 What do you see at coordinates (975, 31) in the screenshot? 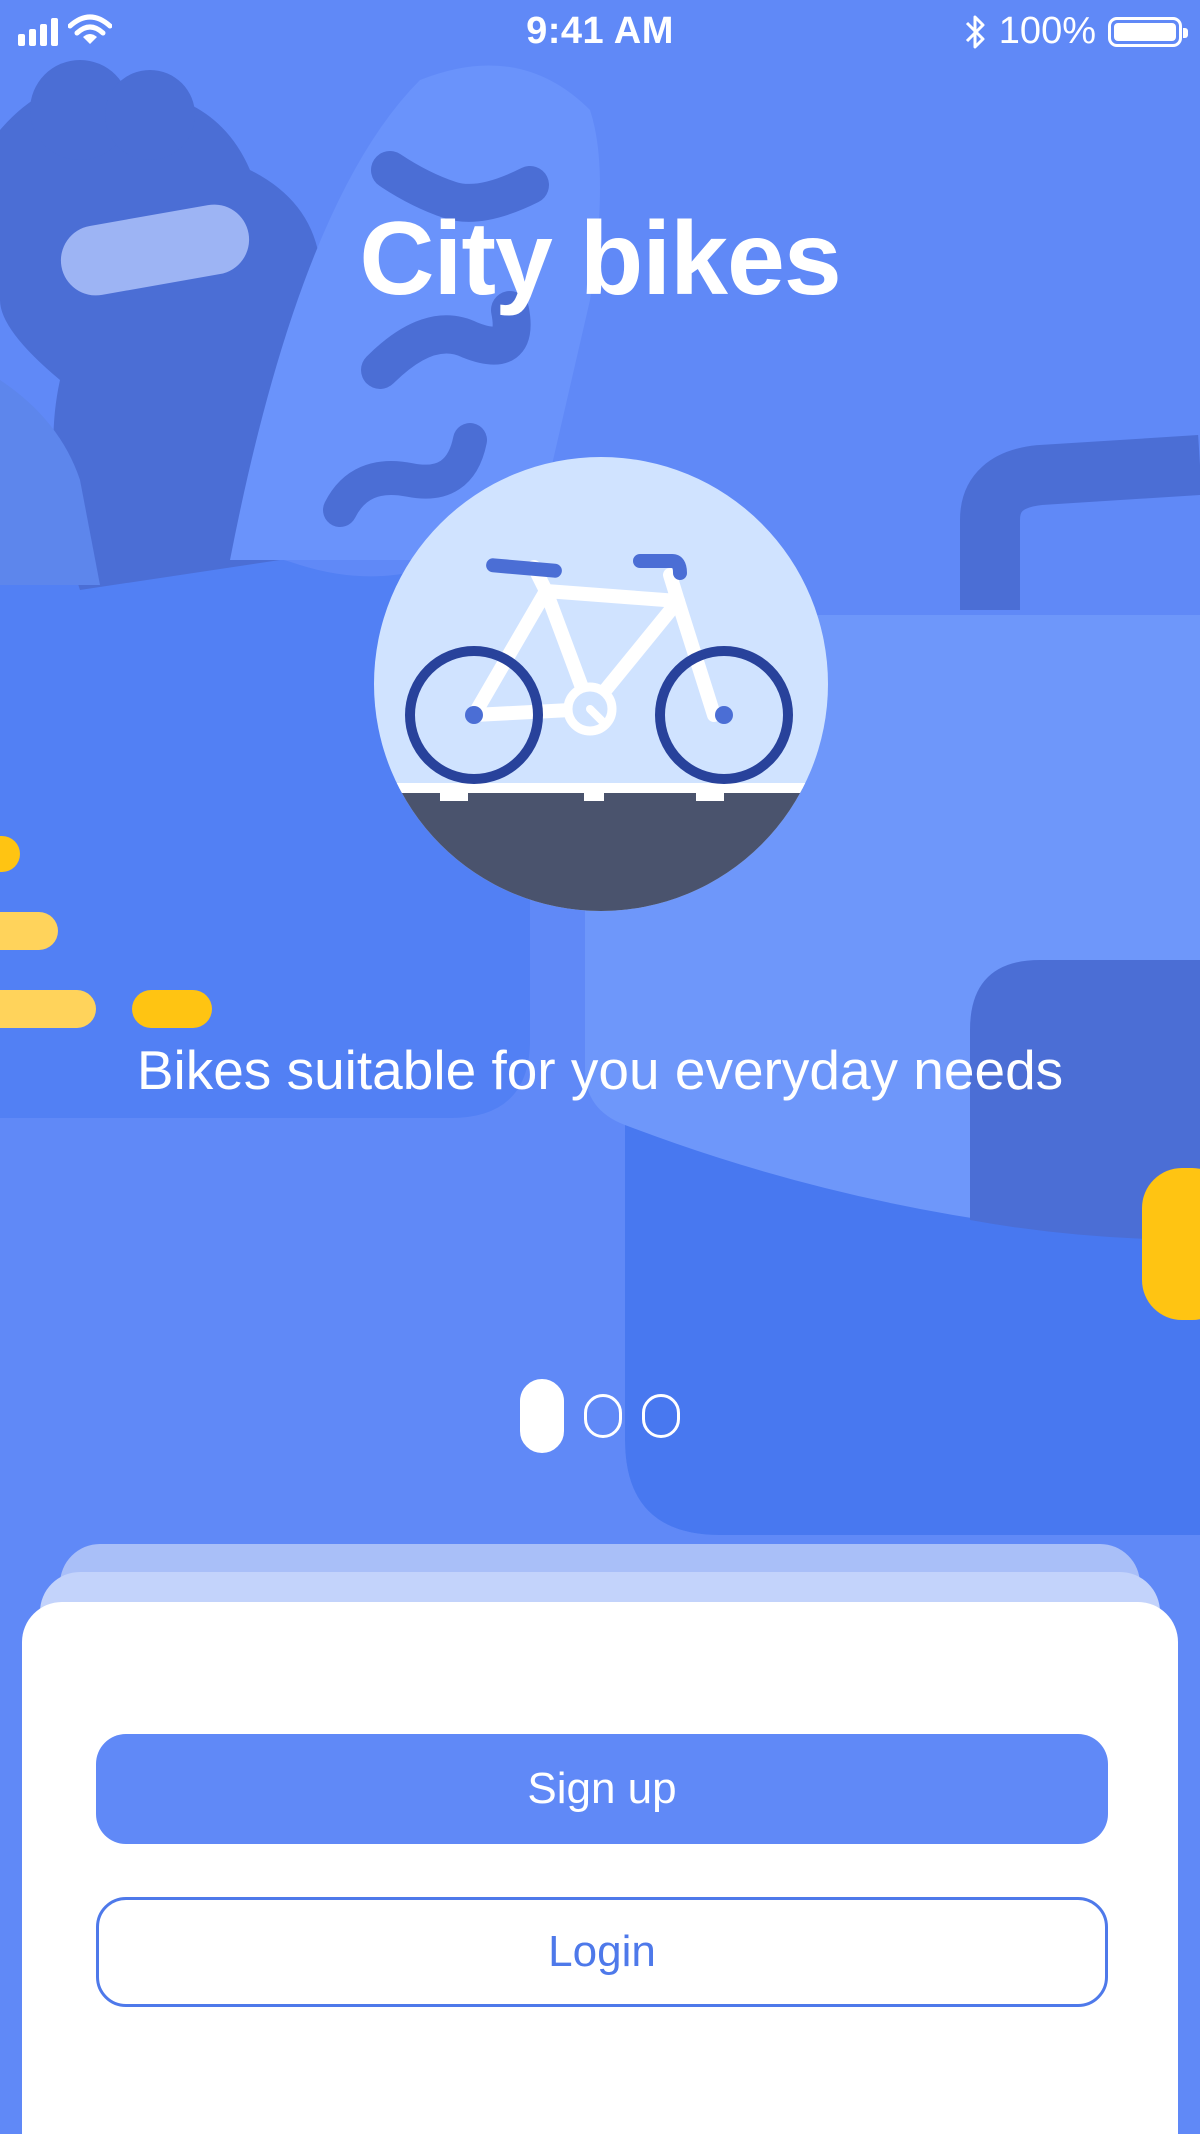
I see `bluetooth-icon` at bounding box center [975, 31].